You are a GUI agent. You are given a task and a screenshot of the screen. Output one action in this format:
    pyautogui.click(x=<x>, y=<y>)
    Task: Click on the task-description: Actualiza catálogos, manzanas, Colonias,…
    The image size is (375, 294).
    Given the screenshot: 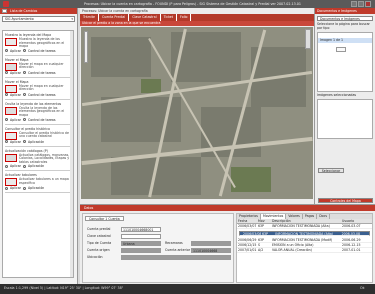 What is the action you would take?
    pyautogui.click(x=44, y=158)
    